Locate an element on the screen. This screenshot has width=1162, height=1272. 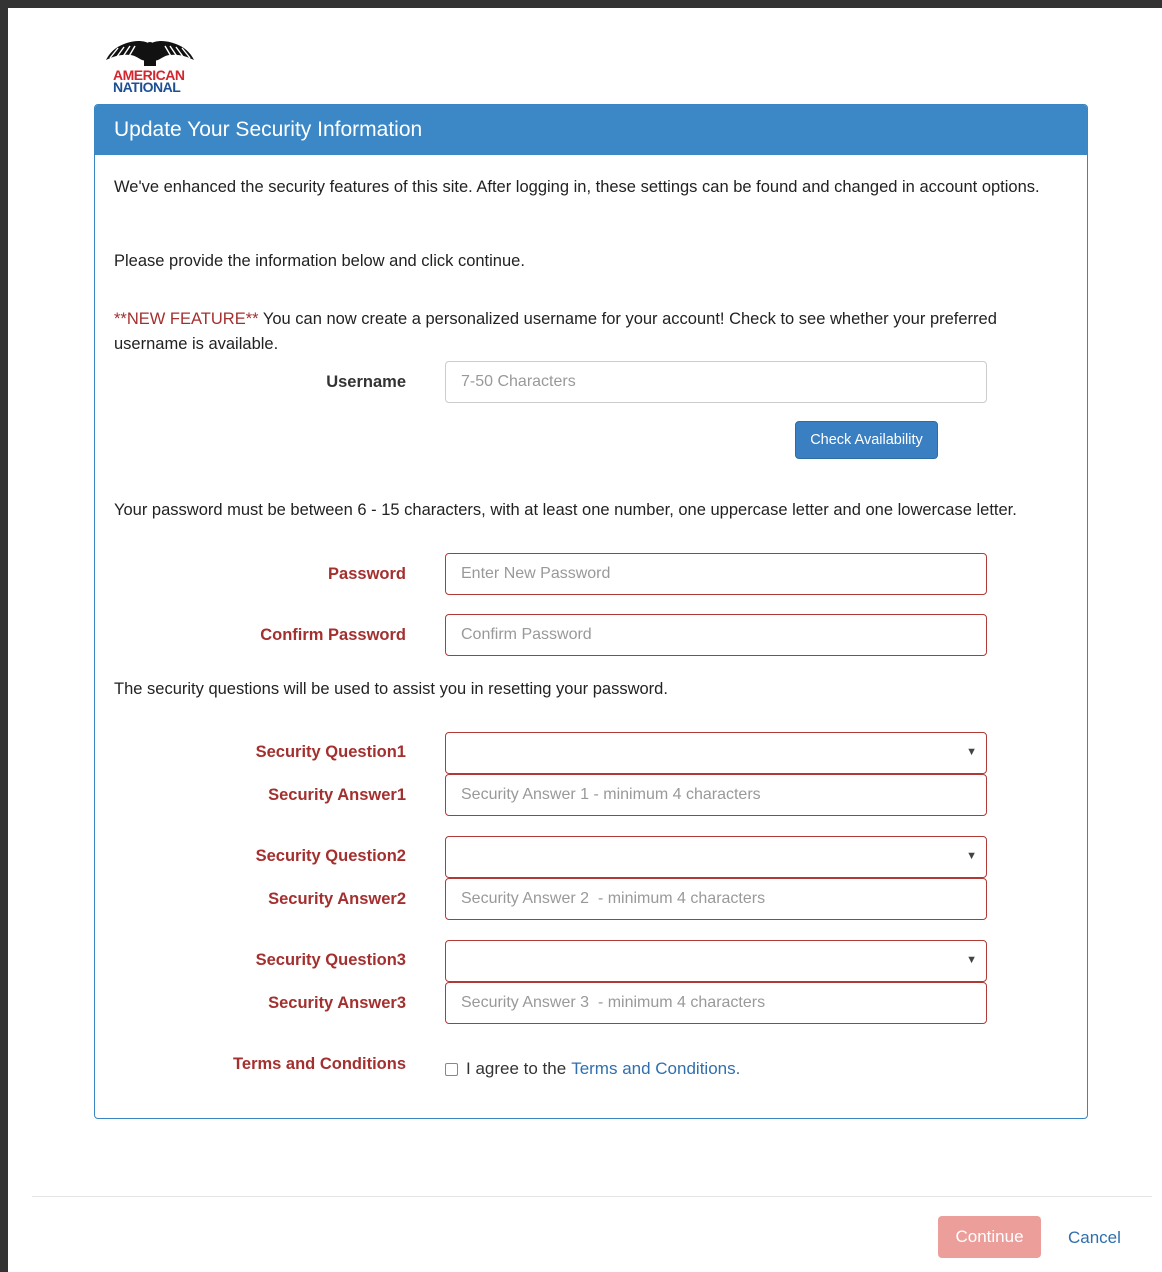
security-question-1-label: Security Question1 is located at coordinates (330, 752).